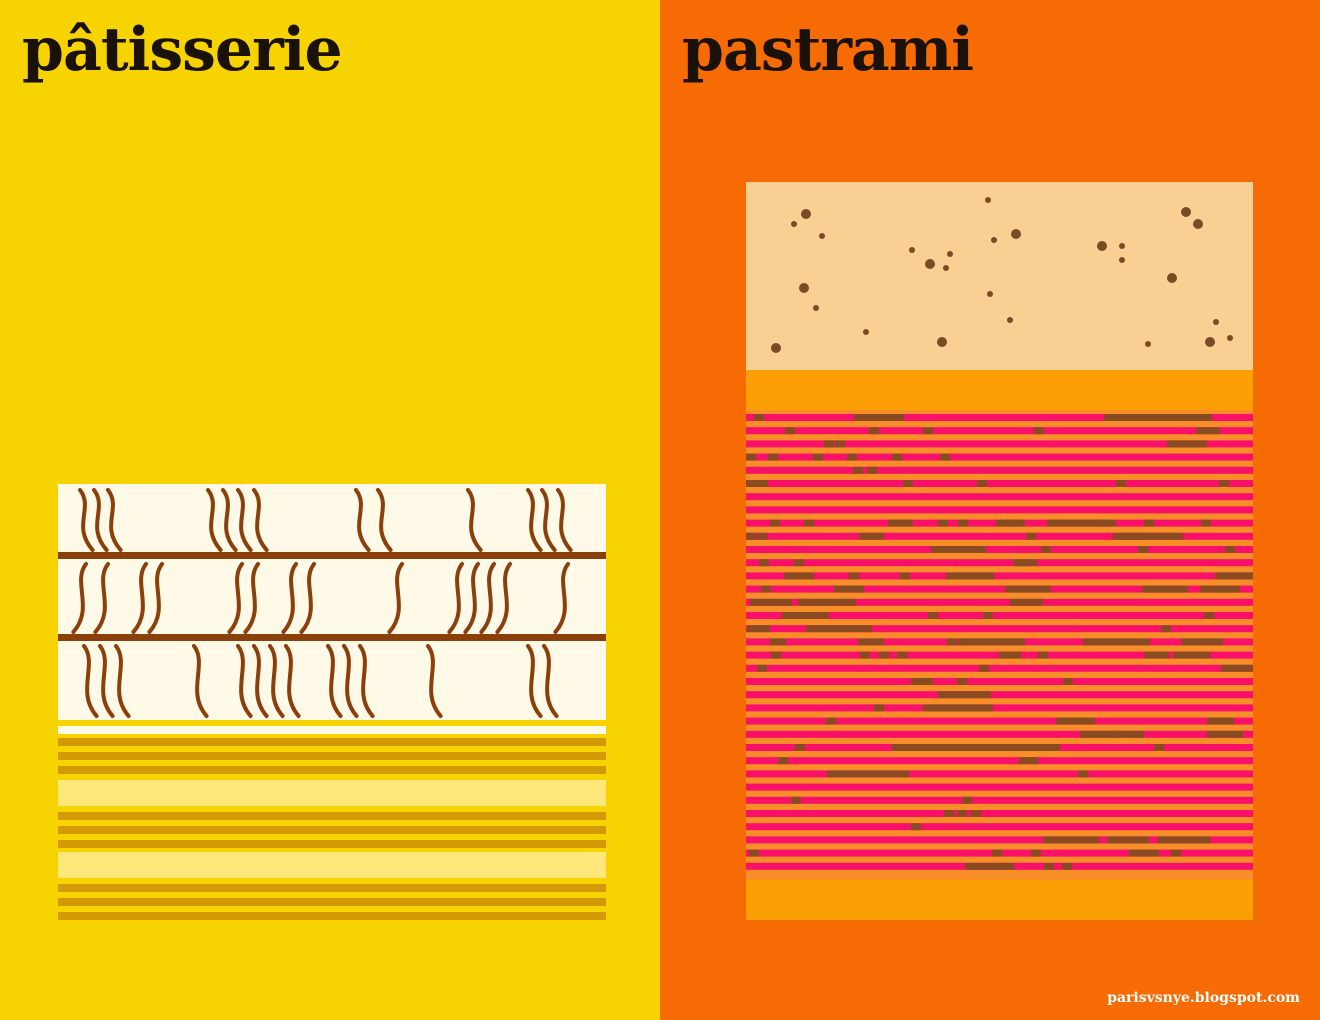  Describe the element at coordinates (332, 730) in the screenshot. I see `cream-strip` at that location.